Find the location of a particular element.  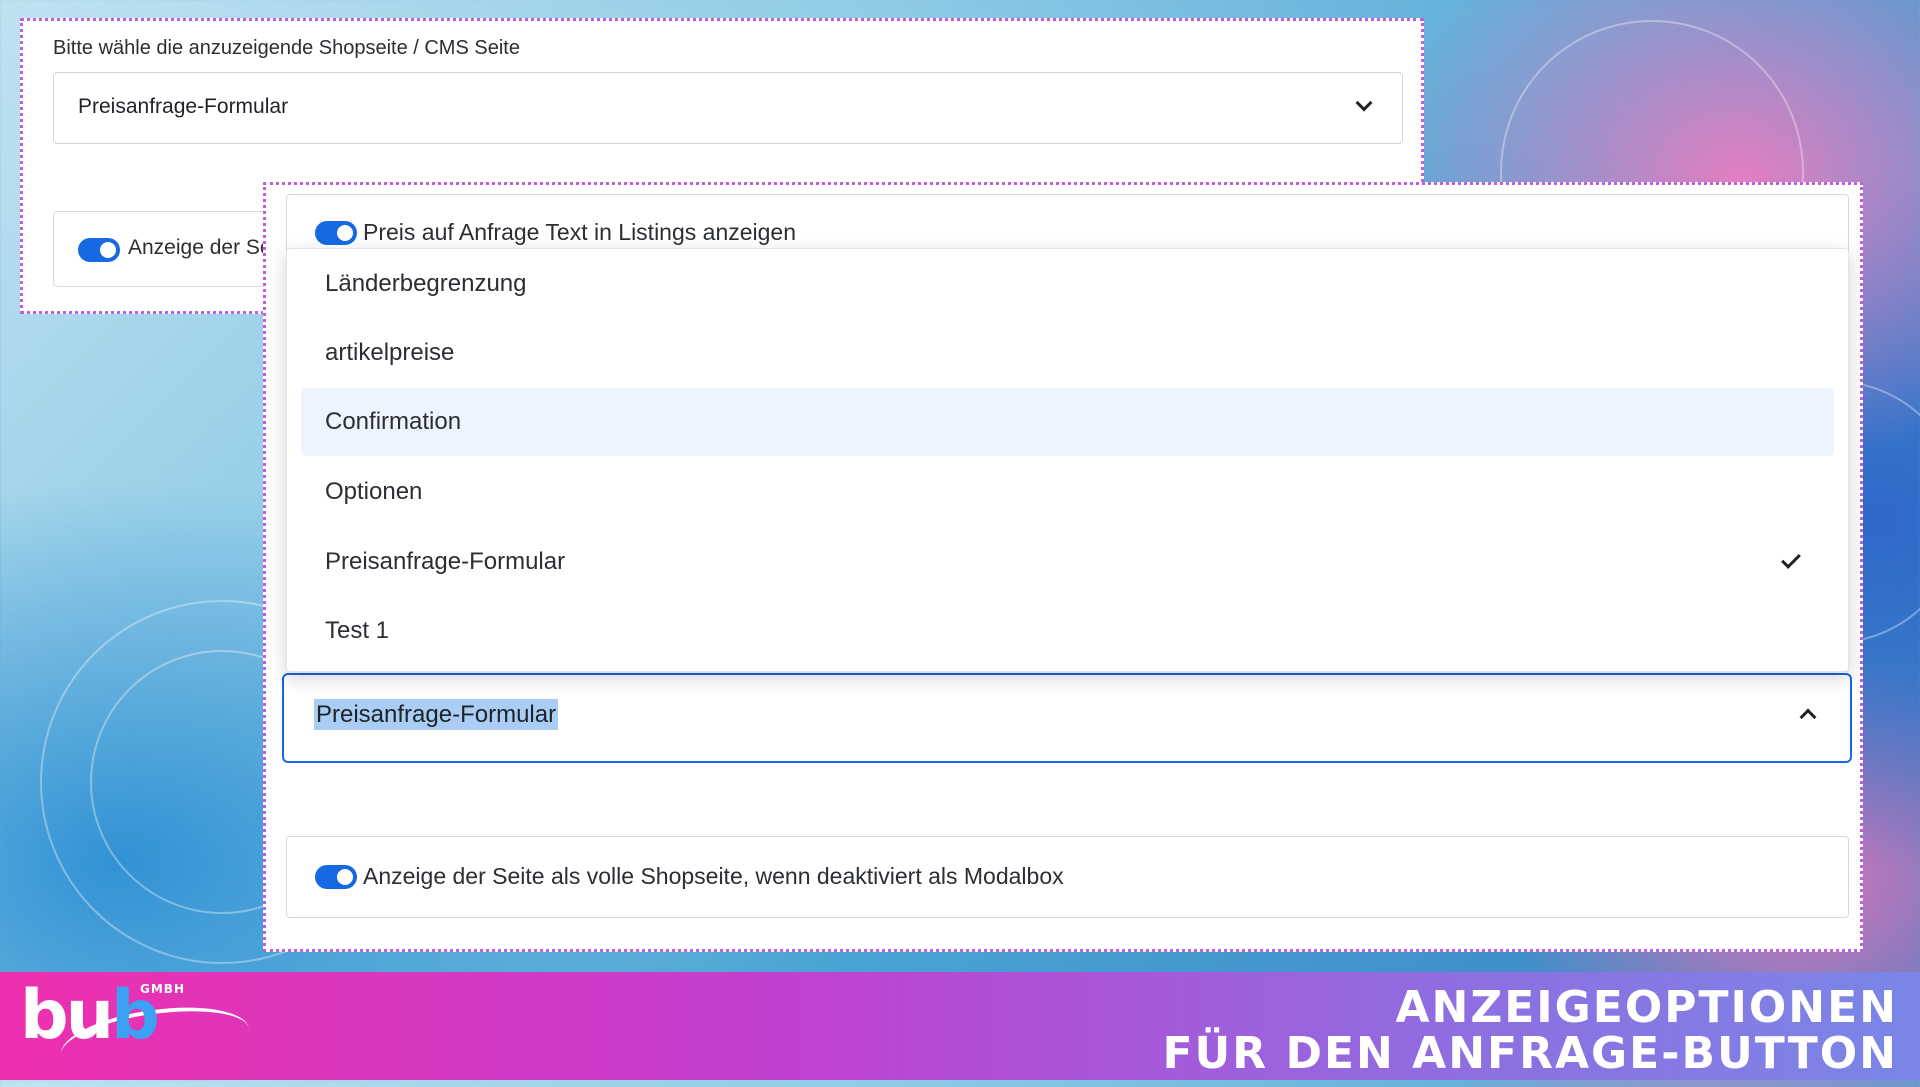

dropdown-option-label: Länderbegrenzung is located at coordinates (426, 283).